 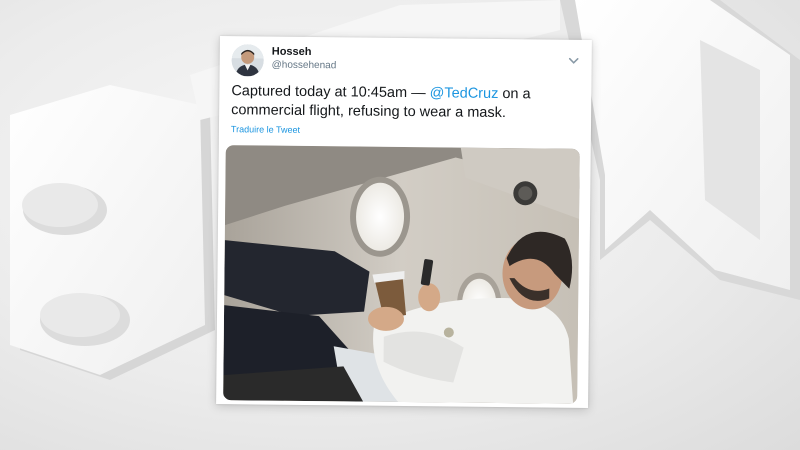 I want to click on tweet-text-start: Captured today at 10:45am —, so click(x=330, y=92).